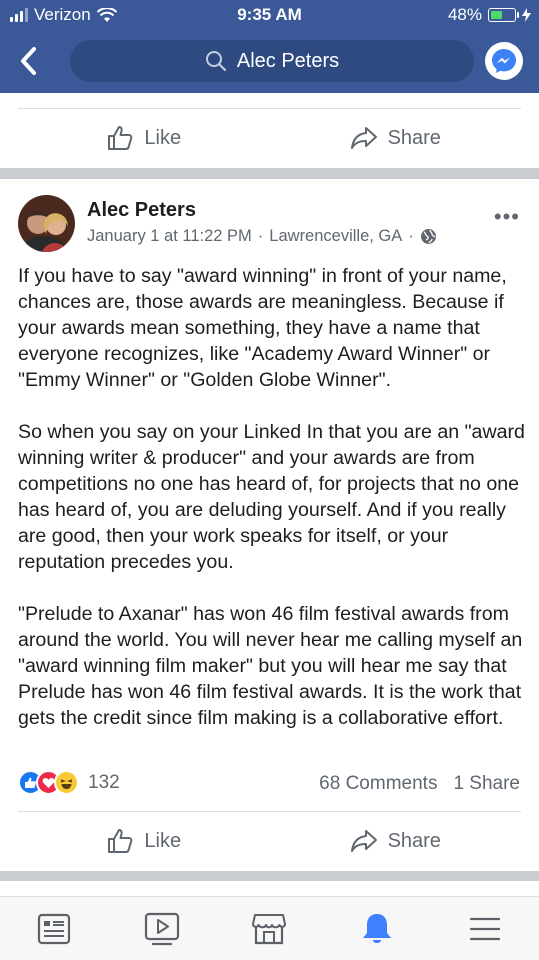 This screenshot has width=539, height=960. I want to click on search-bar: Alec Peters, so click(272, 61).